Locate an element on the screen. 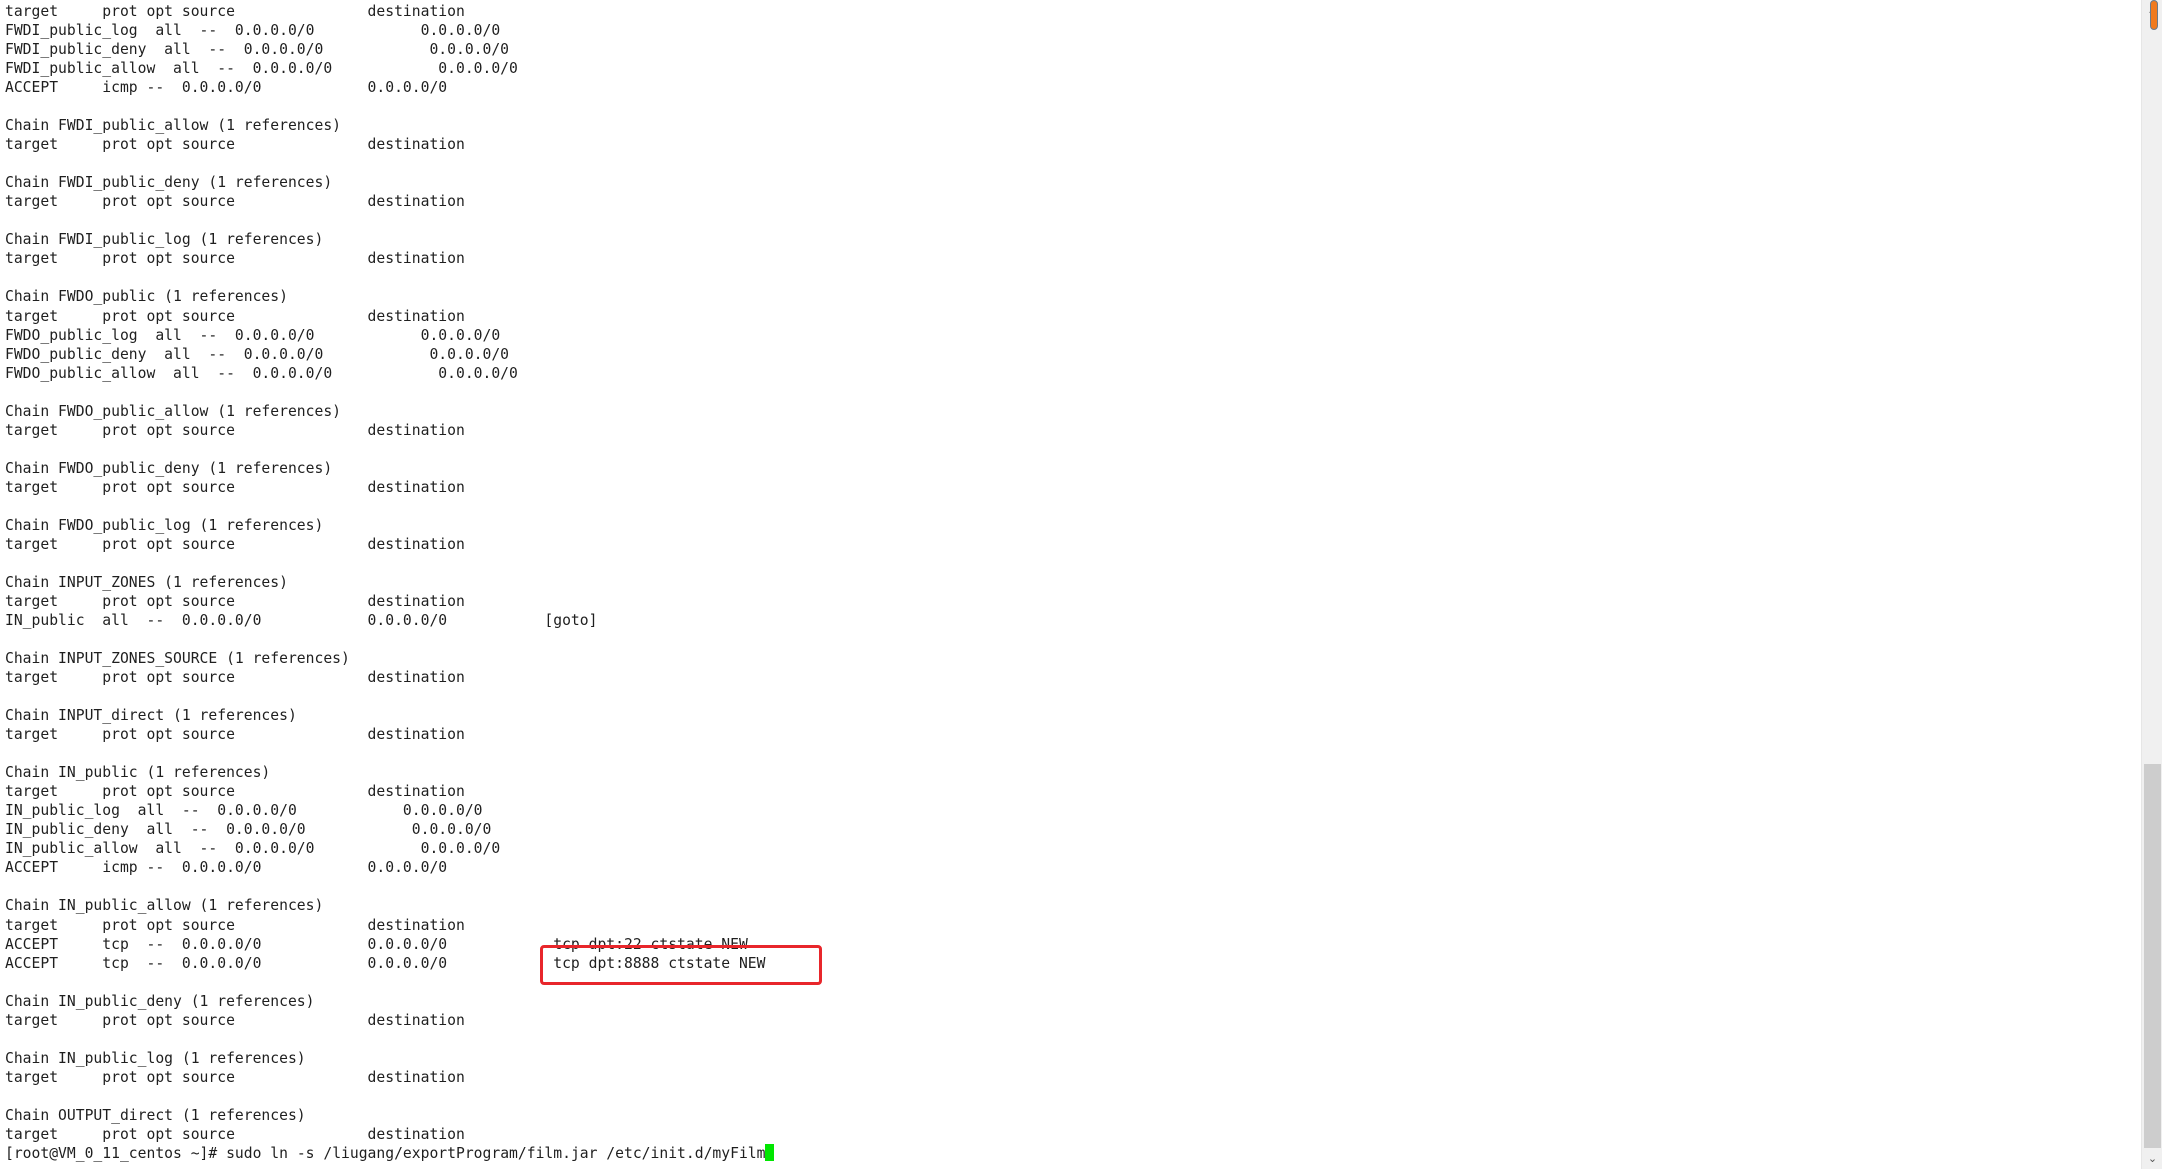 This screenshot has height=1169, width=2162. chain-heading: Chain FWDI_public_log (1 references) is located at coordinates (164, 240).